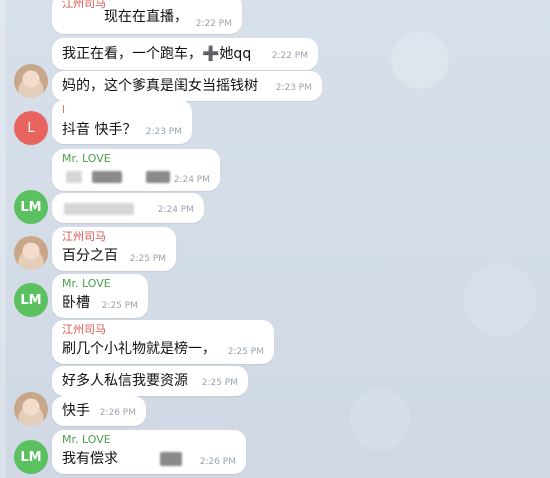 The image size is (550, 478). I want to click on message-text: 刷几个小礼物就是榜一，, so click(139, 349).